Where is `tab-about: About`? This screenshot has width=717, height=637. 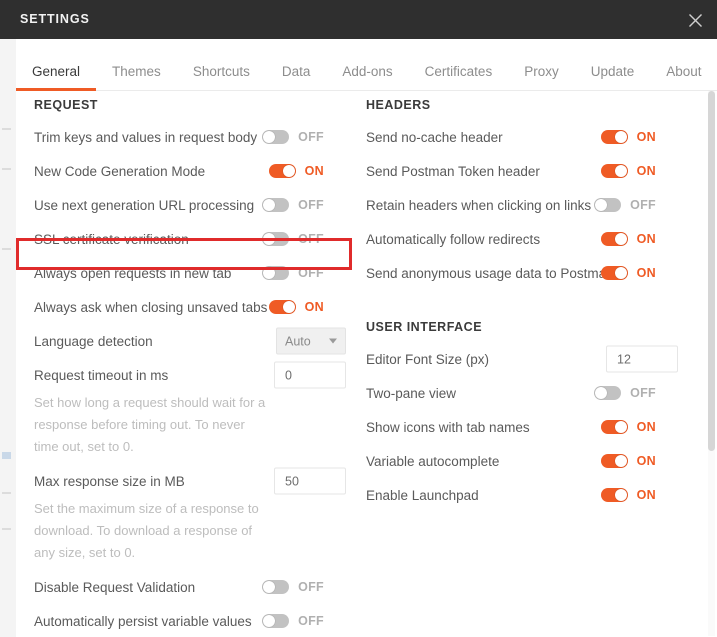
tab-about: About is located at coordinates (683, 77).